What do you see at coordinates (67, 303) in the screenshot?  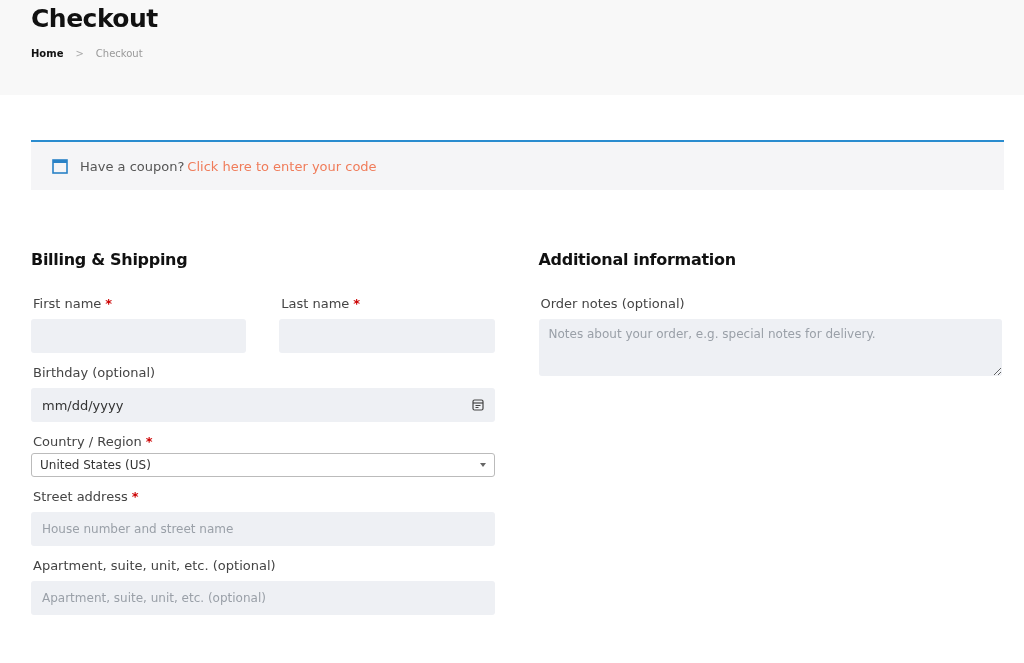 I see `field-label: First name` at bounding box center [67, 303].